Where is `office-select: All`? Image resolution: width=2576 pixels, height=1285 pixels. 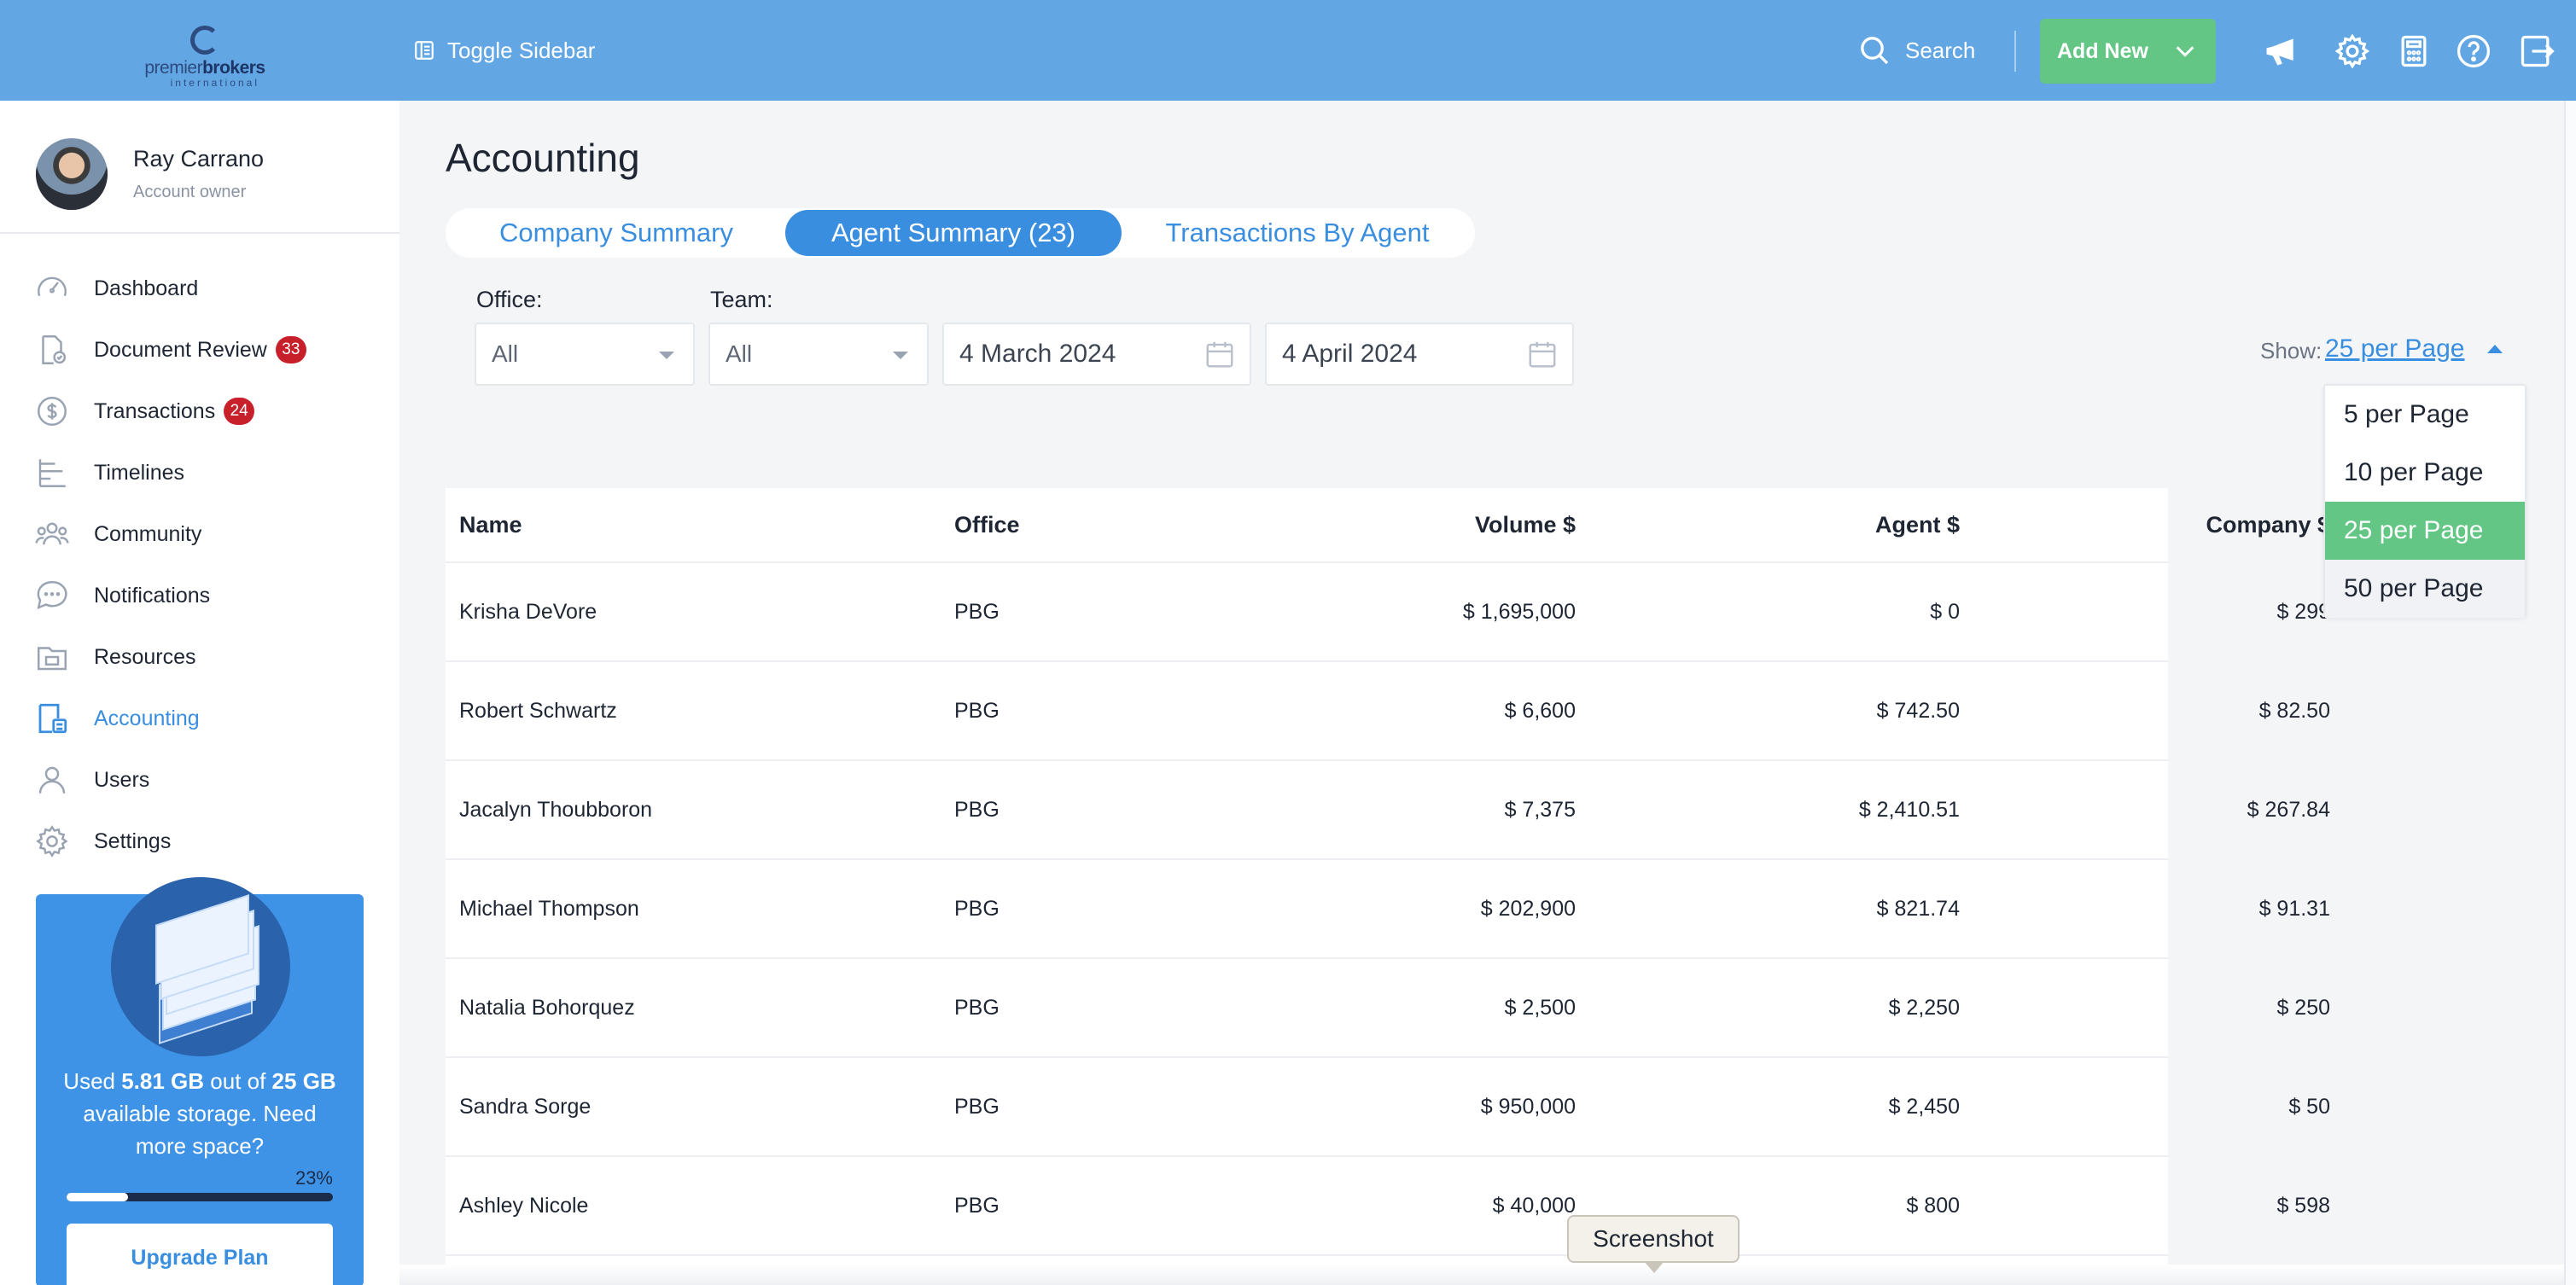
office-select: All is located at coordinates (585, 354).